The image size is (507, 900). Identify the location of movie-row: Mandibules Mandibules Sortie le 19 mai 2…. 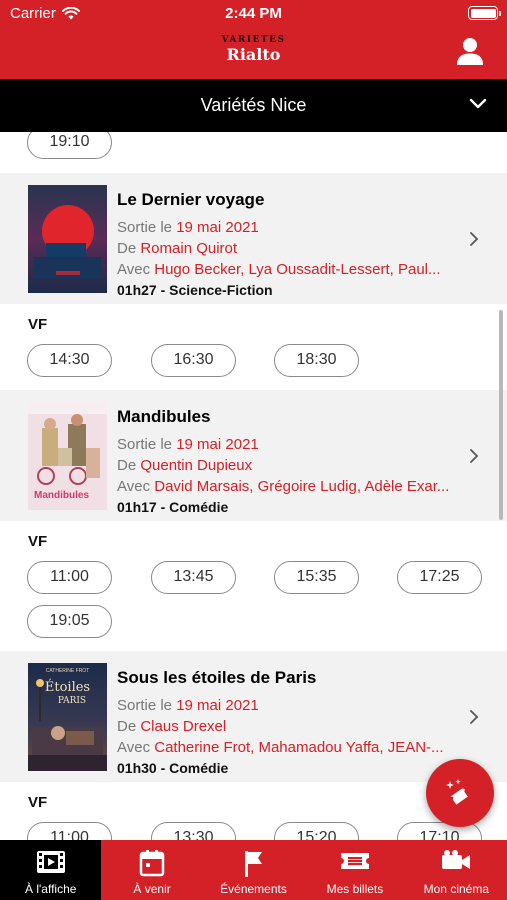
(253, 455).